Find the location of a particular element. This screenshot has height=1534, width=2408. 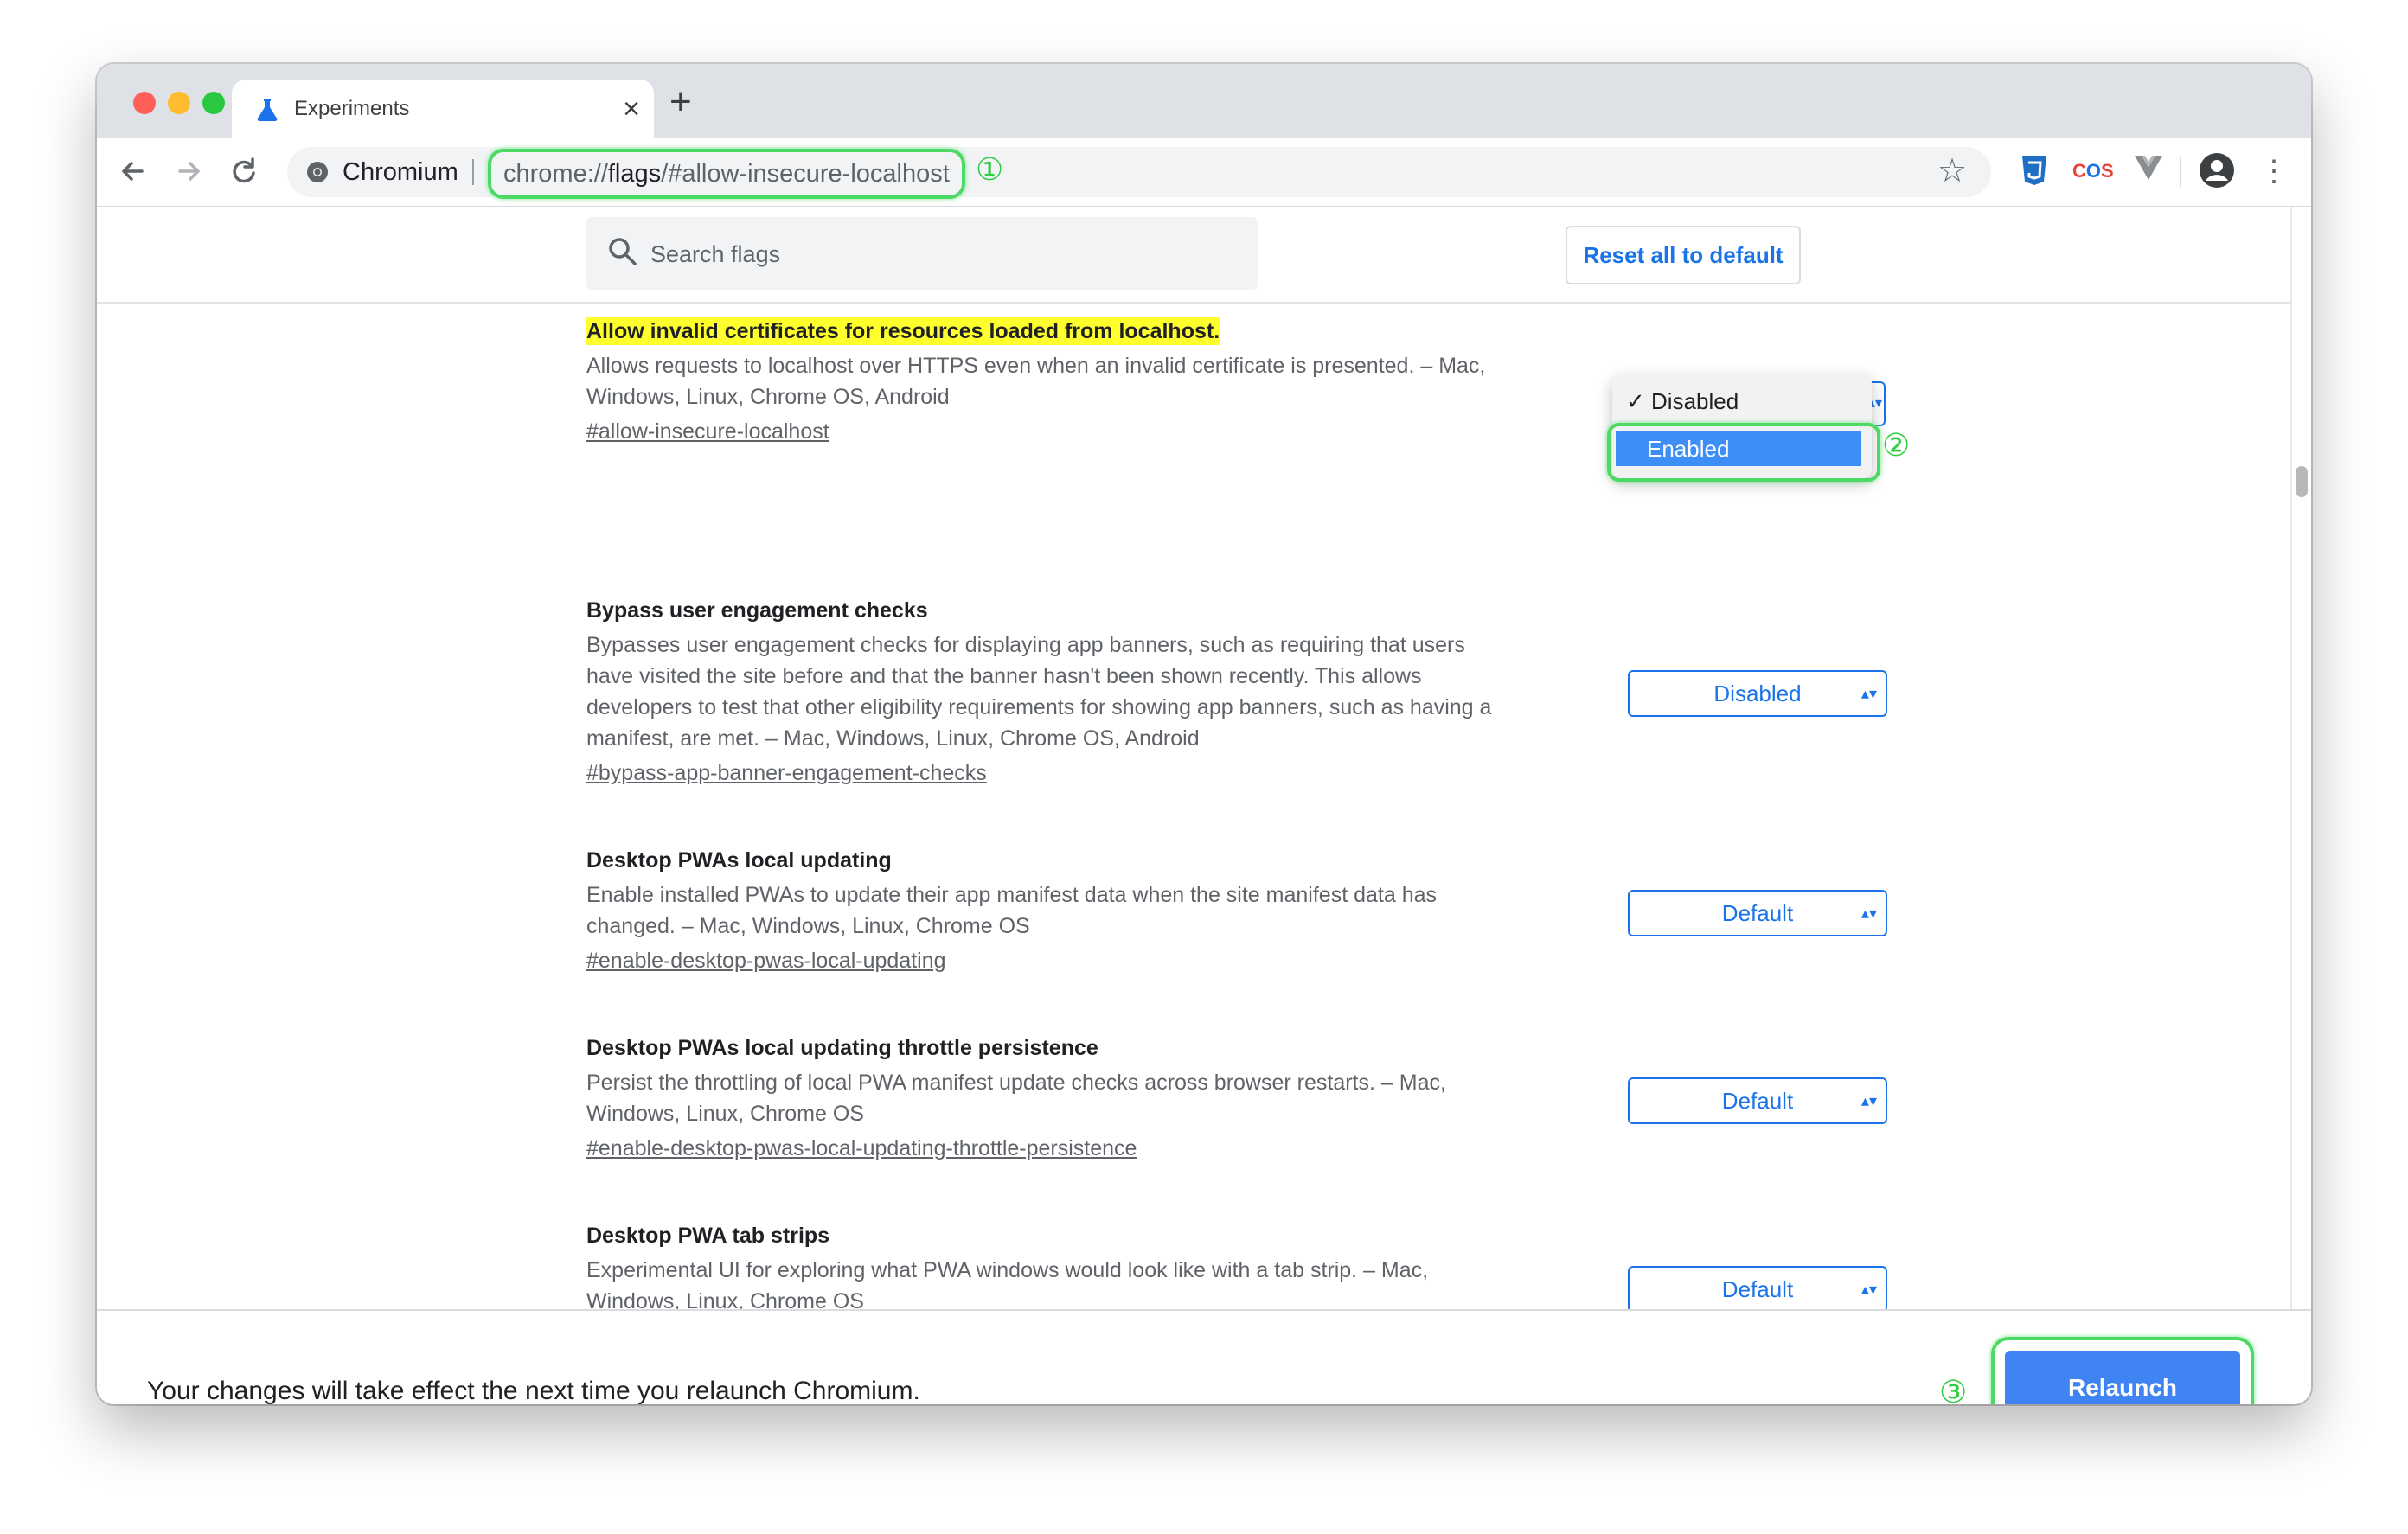

select-value: Disabled is located at coordinates (1757, 693).